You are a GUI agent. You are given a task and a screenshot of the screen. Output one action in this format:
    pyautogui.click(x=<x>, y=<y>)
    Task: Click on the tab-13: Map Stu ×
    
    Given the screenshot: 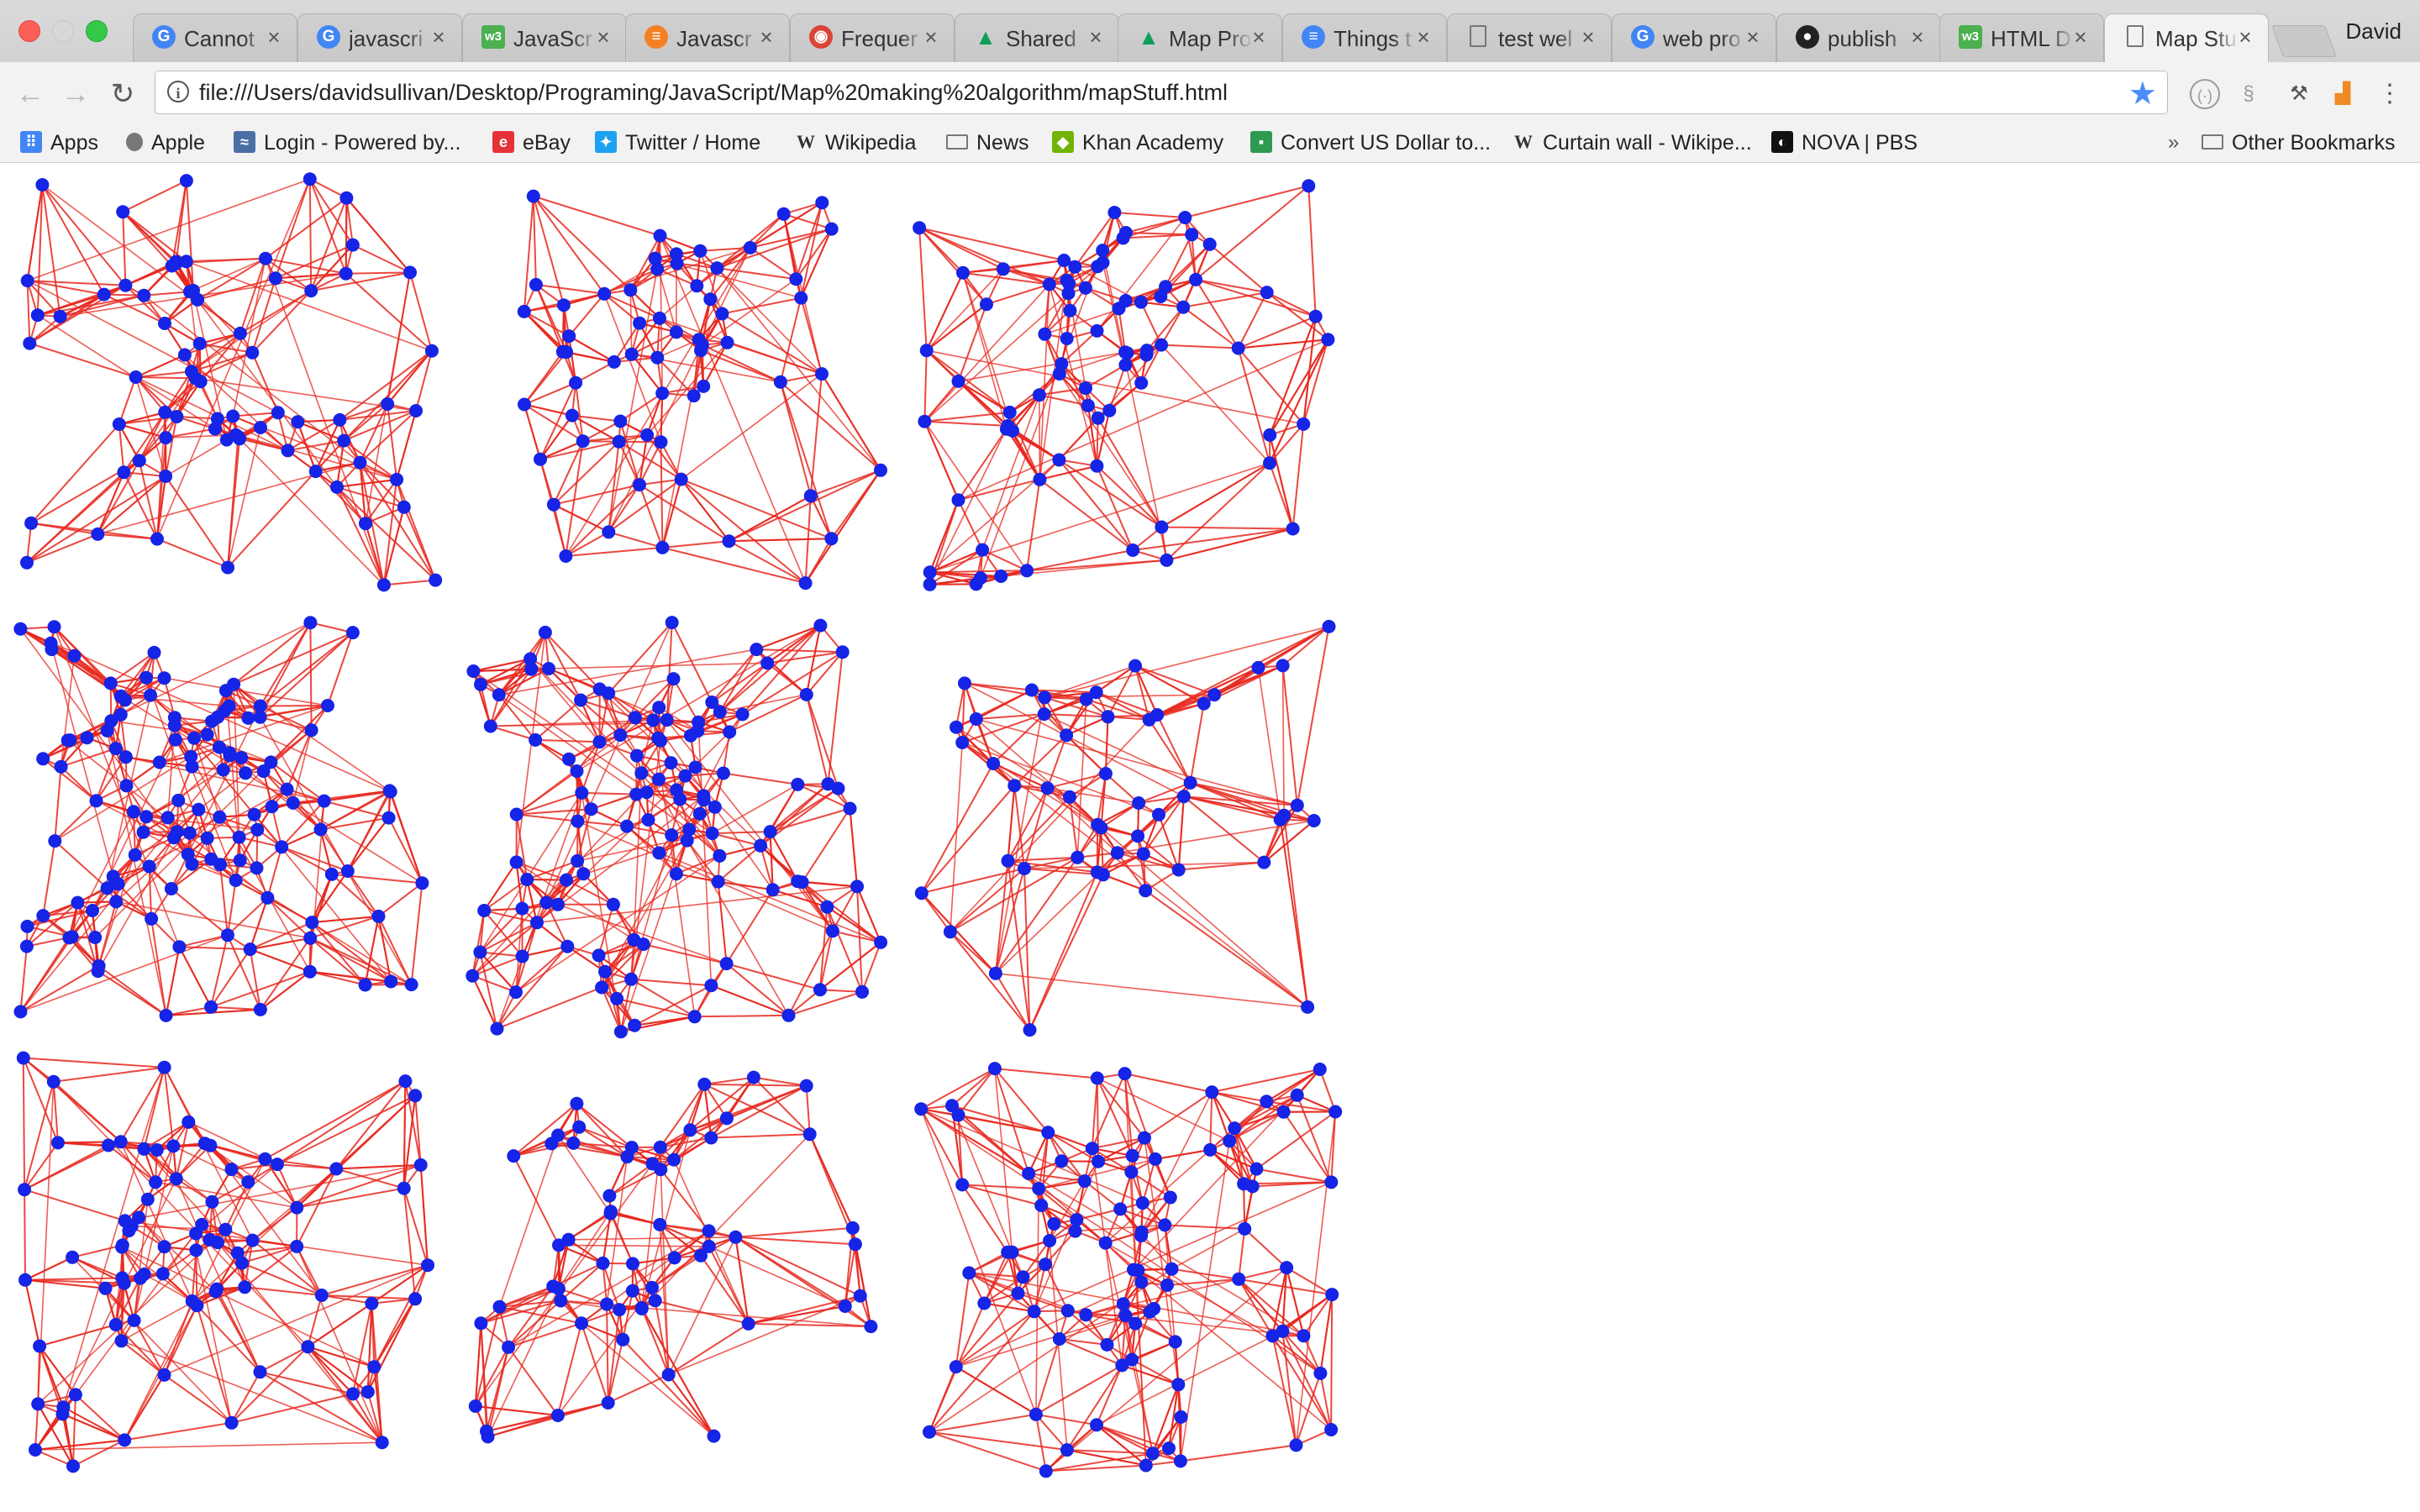 What is the action you would take?
    pyautogui.click(x=2186, y=38)
    